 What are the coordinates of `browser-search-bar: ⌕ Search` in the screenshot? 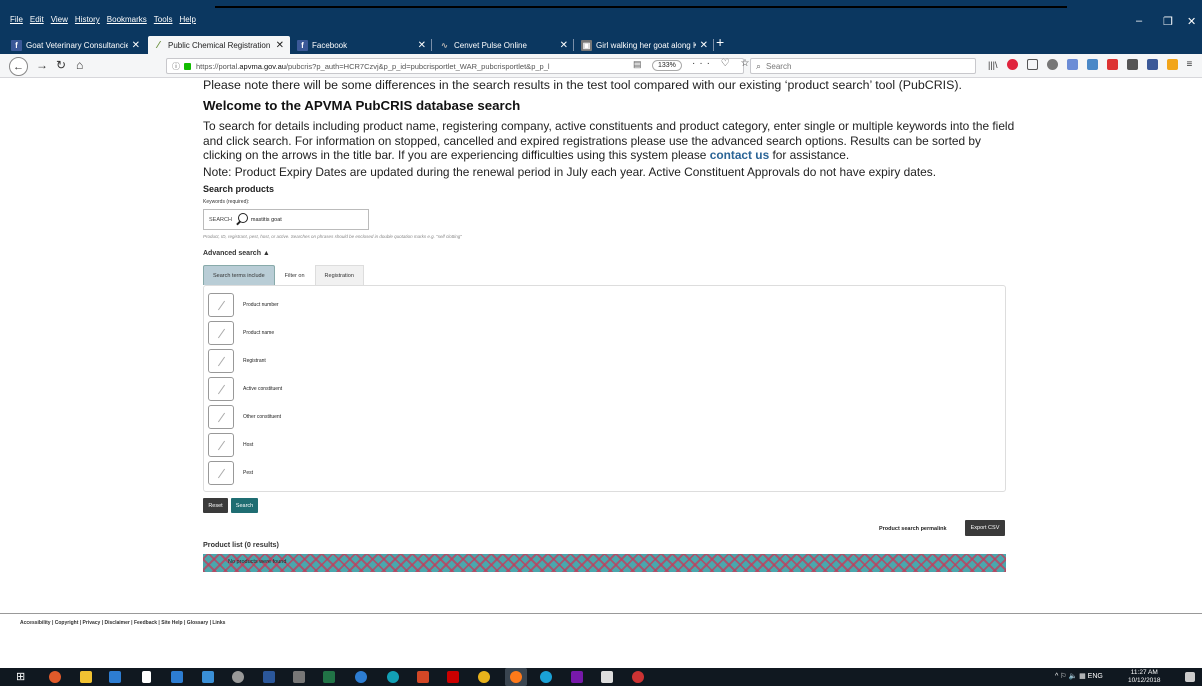 It's located at (863, 66).